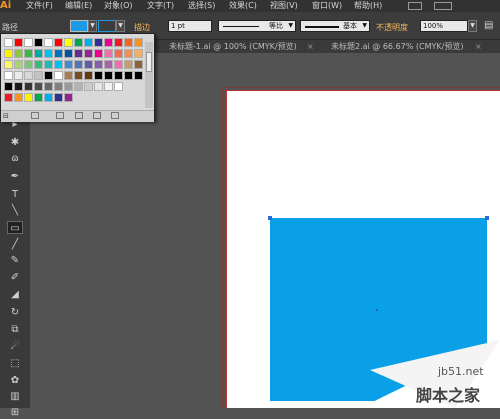 The height and width of the screenshot is (419, 500). What do you see at coordinates (15, 142) in the screenshot?
I see `magic-wand-tool-icon: ✱` at bounding box center [15, 142].